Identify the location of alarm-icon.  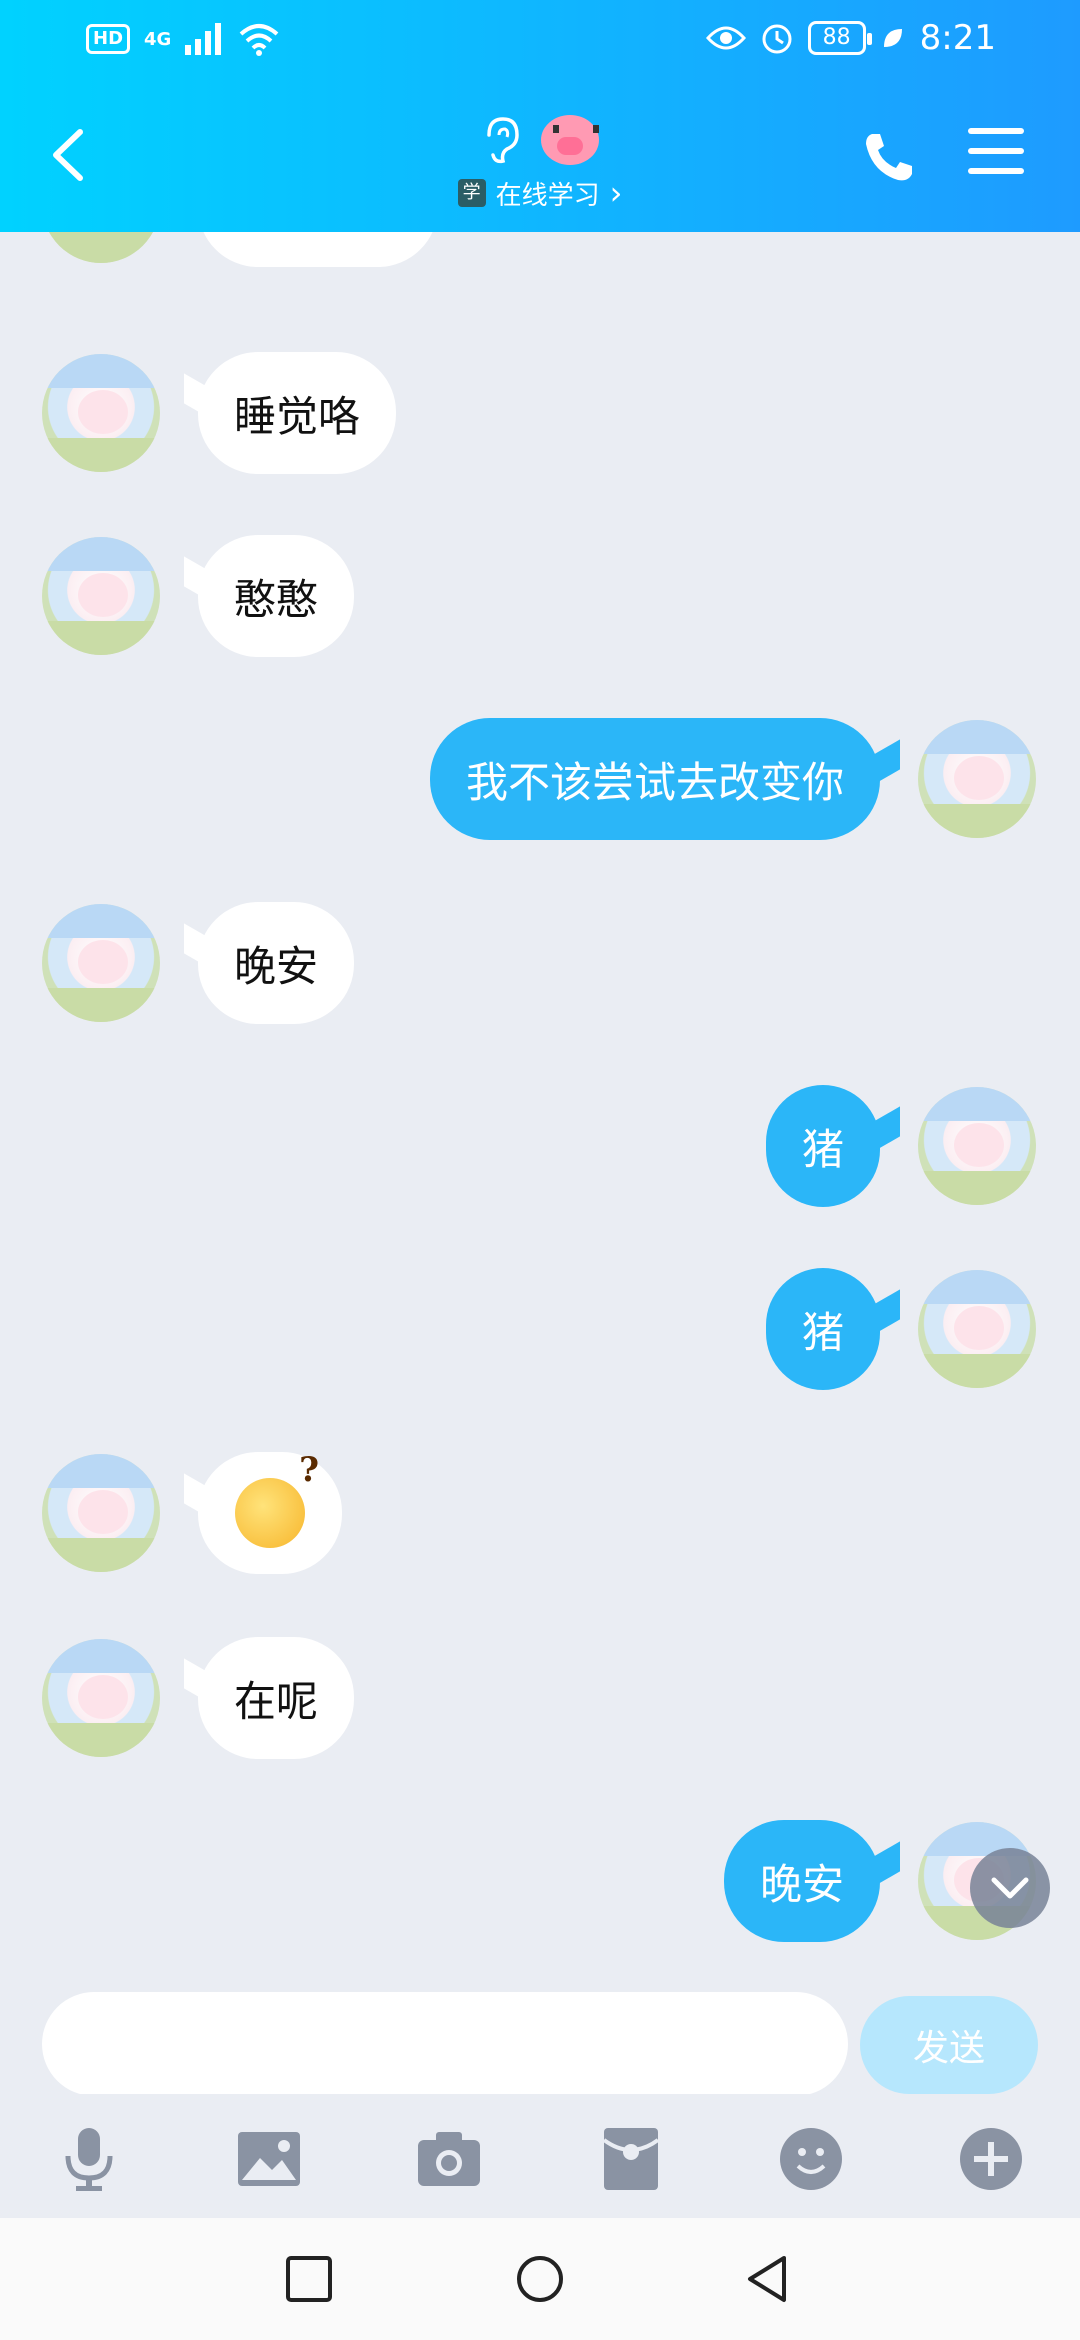
(777, 39).